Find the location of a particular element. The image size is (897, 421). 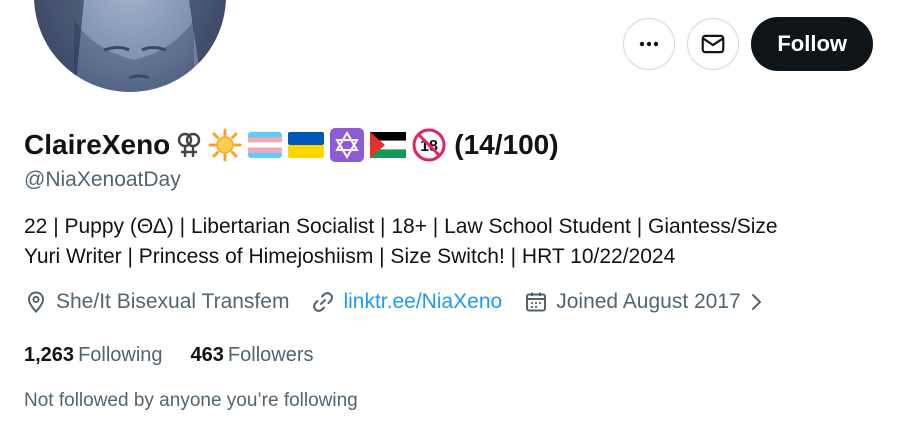

no-under-18-icon: 18 is located at coordinates (429, 145).